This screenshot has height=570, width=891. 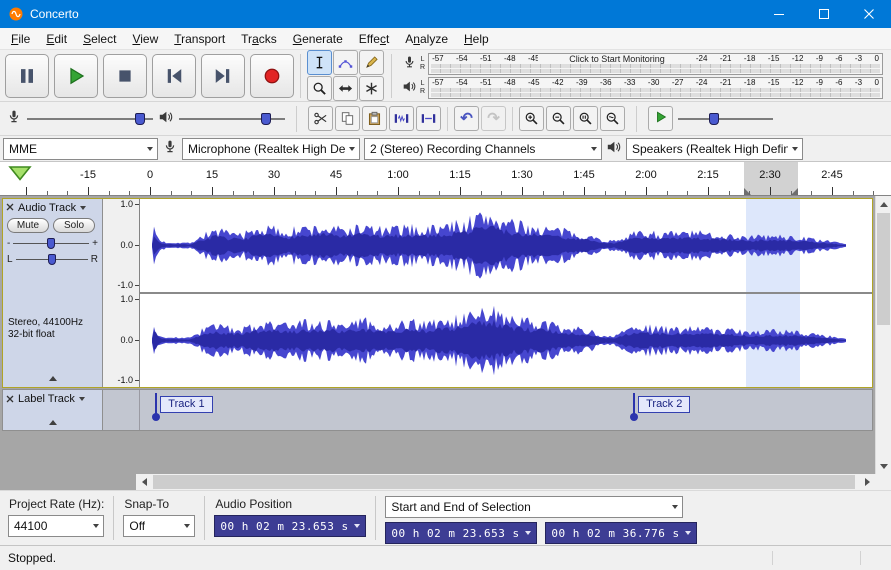 I want to click on copy-button, so click(x=347, y=118).